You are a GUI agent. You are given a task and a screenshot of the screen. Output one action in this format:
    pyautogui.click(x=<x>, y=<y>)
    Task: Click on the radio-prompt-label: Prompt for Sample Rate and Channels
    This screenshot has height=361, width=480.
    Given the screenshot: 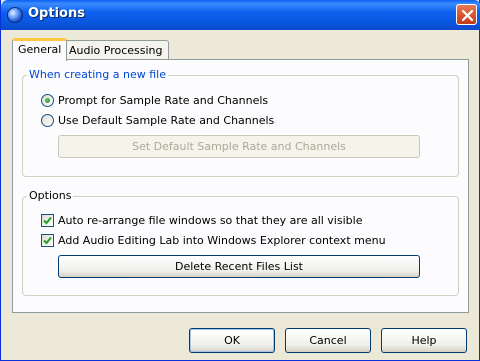 What is the action you would take?
    pyautogui.click(x=163, y=100)
    